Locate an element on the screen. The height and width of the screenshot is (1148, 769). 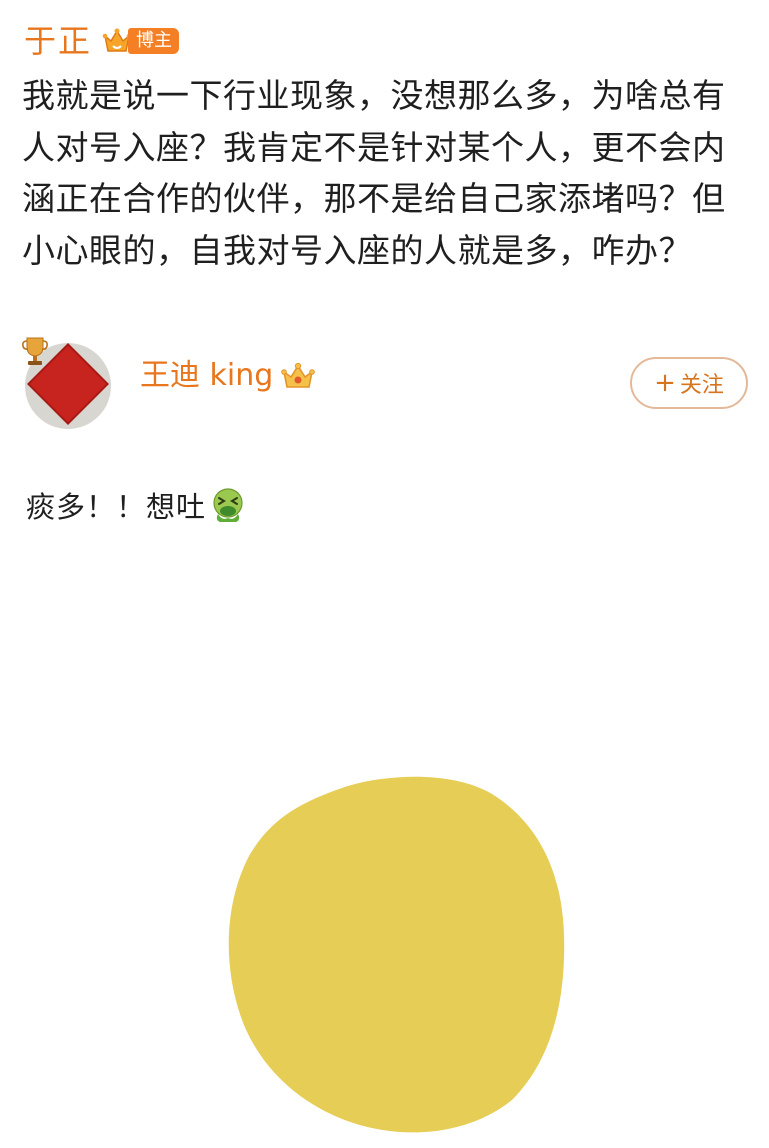
plus-icon: + is located at coordinates (665, 383).